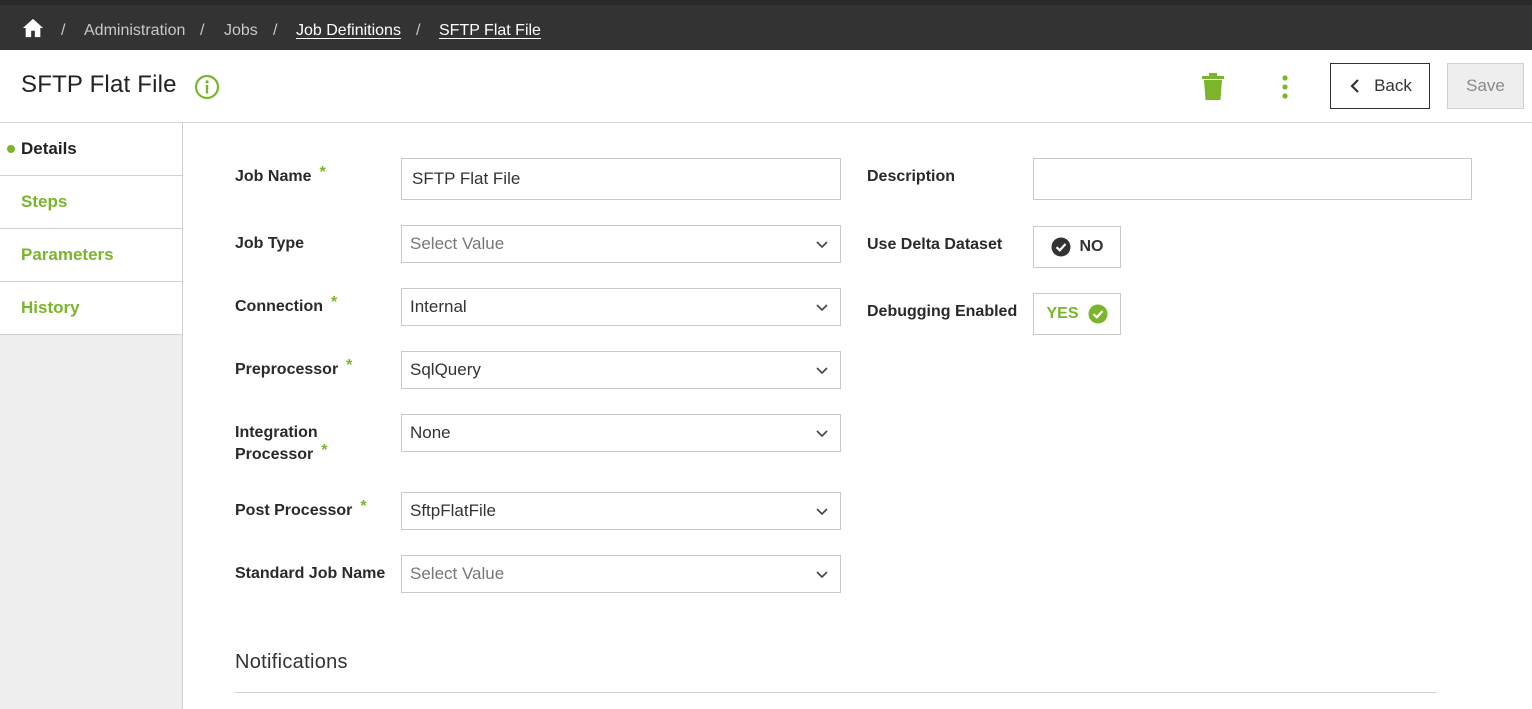  Describe the element at coordinates (99, 84) in the screenshot. I see `page-title: SFTP Flat File` at that location.